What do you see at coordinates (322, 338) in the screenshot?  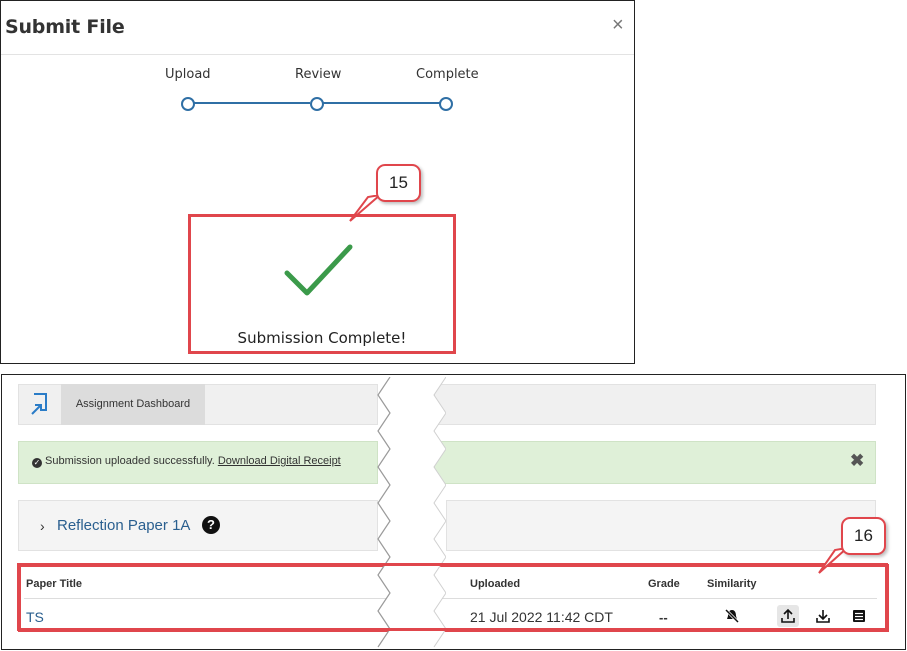 I see `submission-complete-text: Submission Complete!` at bounding box center [322, 338].